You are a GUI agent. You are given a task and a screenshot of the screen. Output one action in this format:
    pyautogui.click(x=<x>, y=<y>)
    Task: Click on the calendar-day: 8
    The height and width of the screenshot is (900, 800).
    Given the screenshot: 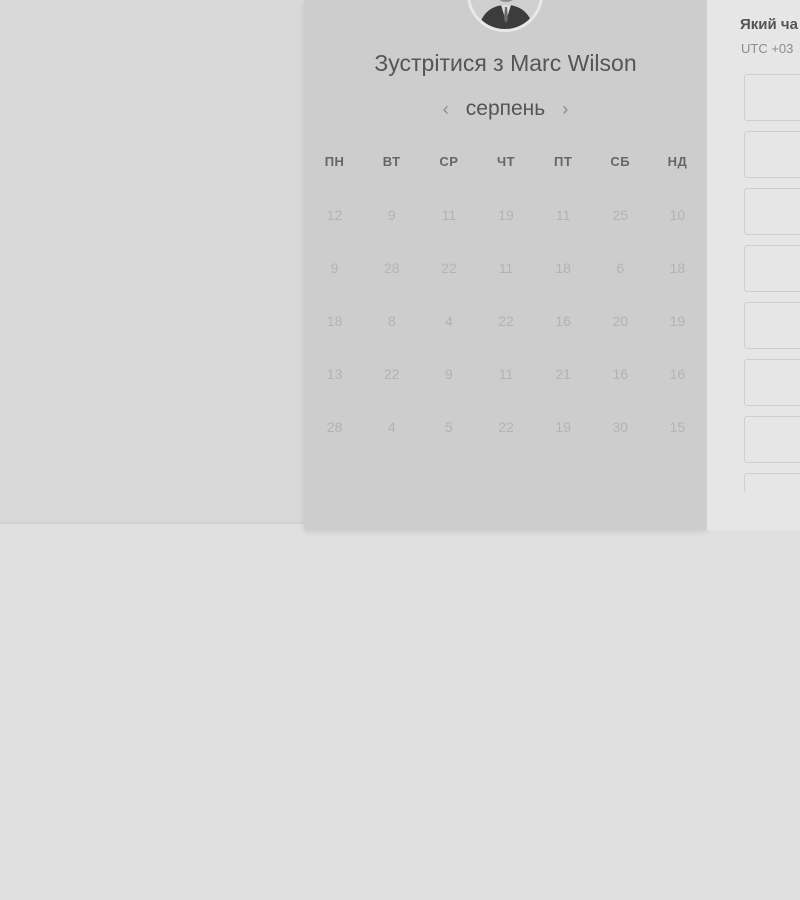 What is the action you would take?
    pyautogui.click(x=391, y=321)
    